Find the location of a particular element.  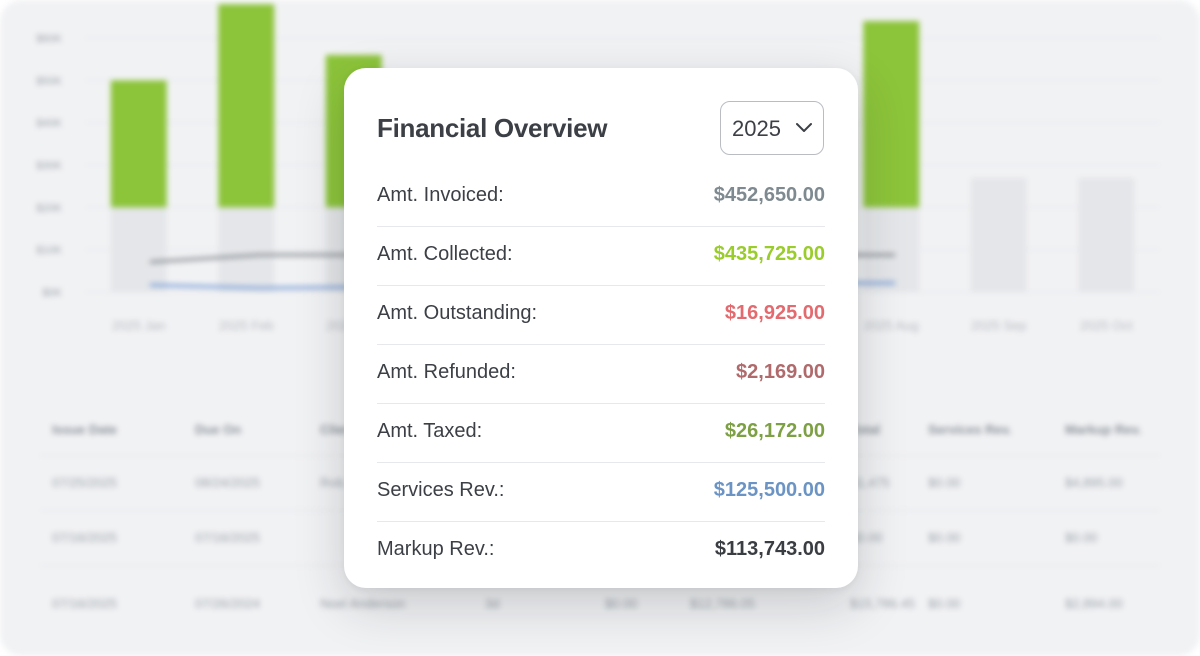

row-services-rev: Services Rev.: $125,500.00 is located at coordinates (601, 492).